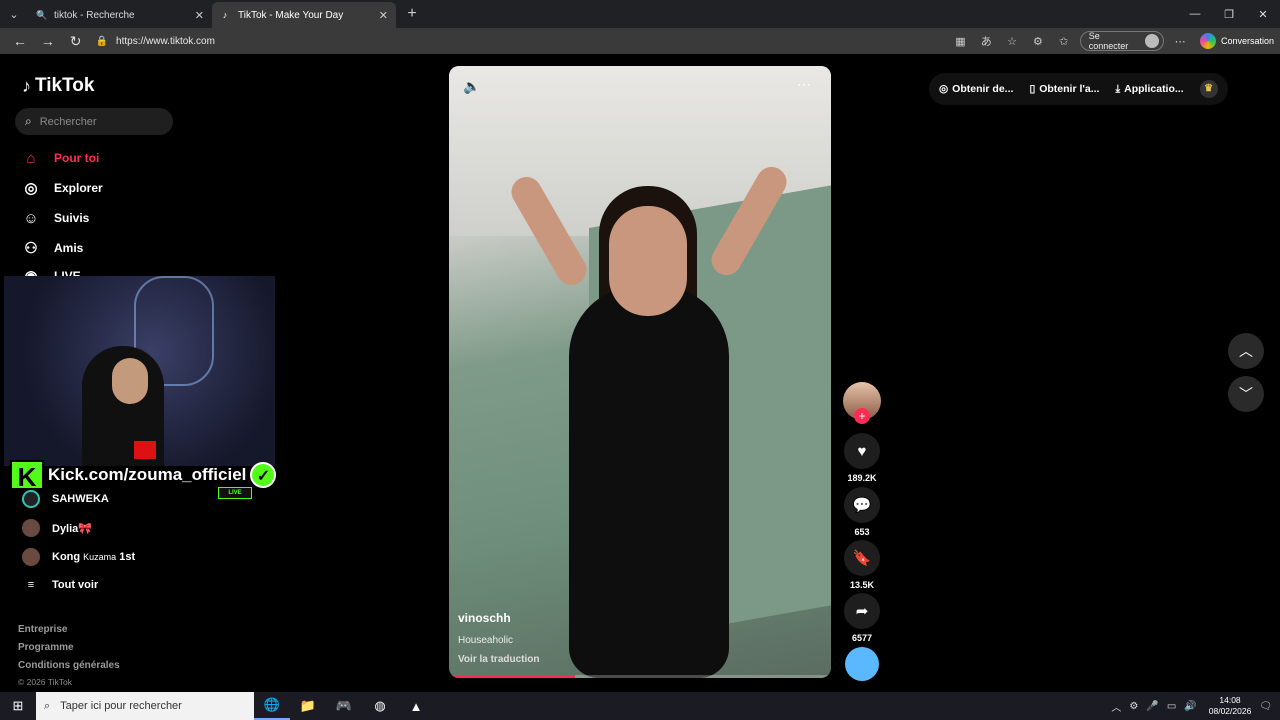  I want to click on next-video-button: ﹀, so click(1246, 394).